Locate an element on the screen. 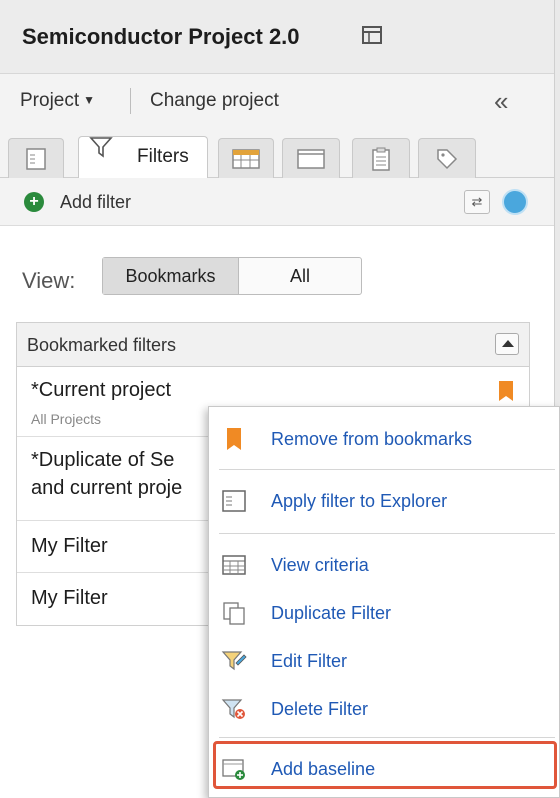  panel-titlebar: Semiconductor Project 2.0 is located at coordinates (277, 37).